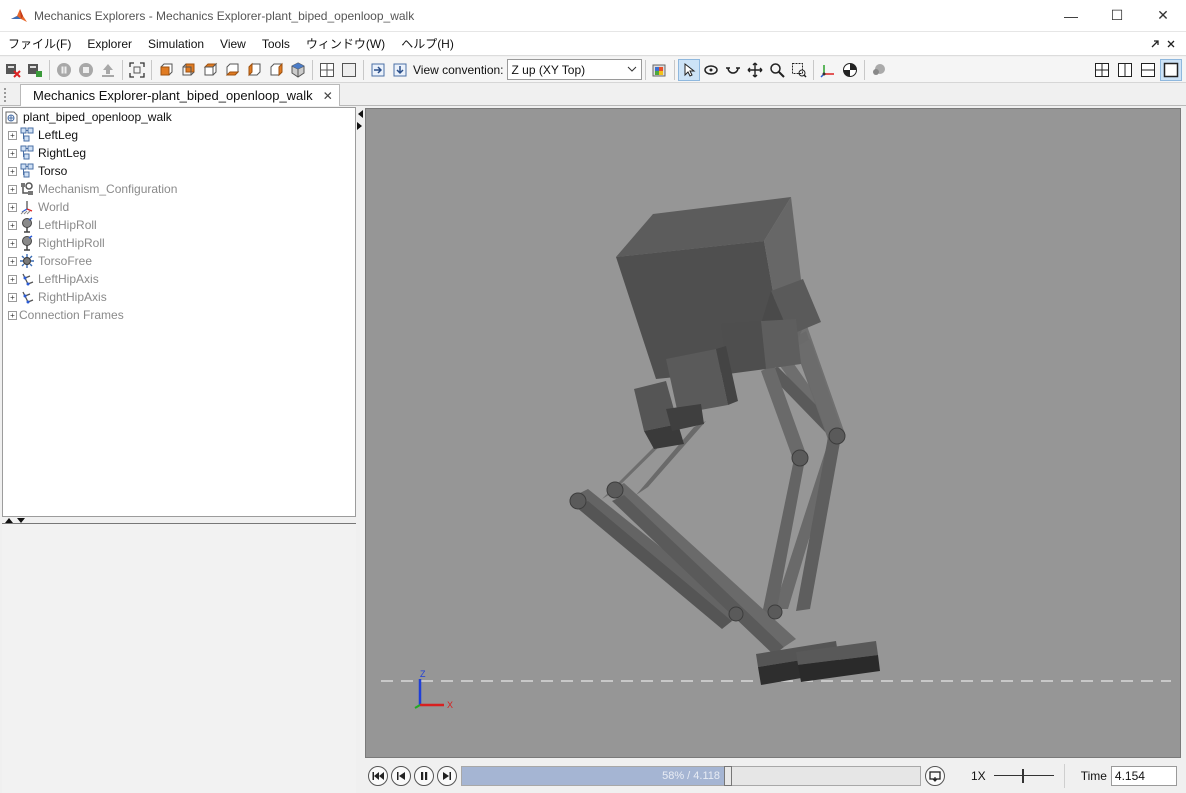  Describe the element at coordinates (39, 44) in the screenshot. I see `menu-file: ファイル(F)` at that location.